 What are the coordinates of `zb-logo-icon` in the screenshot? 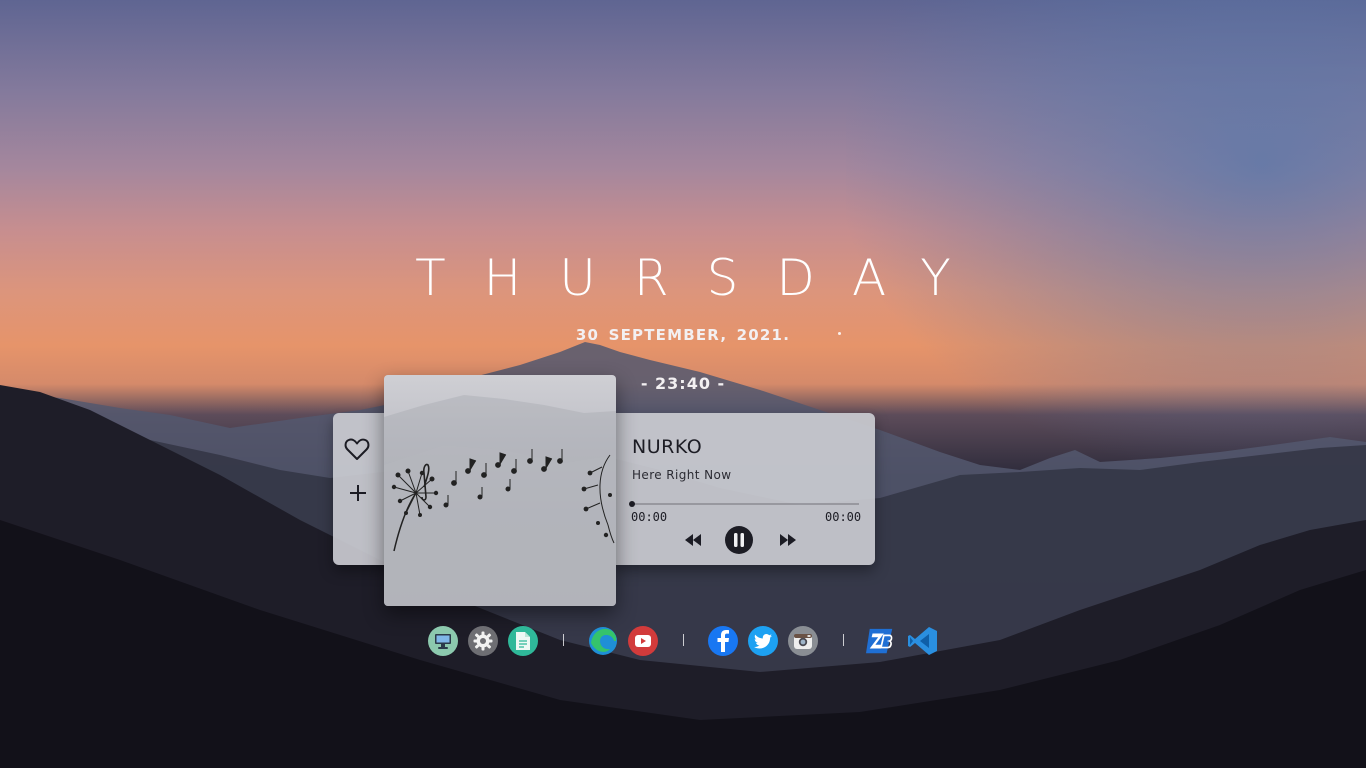 It's located at (879, 641).